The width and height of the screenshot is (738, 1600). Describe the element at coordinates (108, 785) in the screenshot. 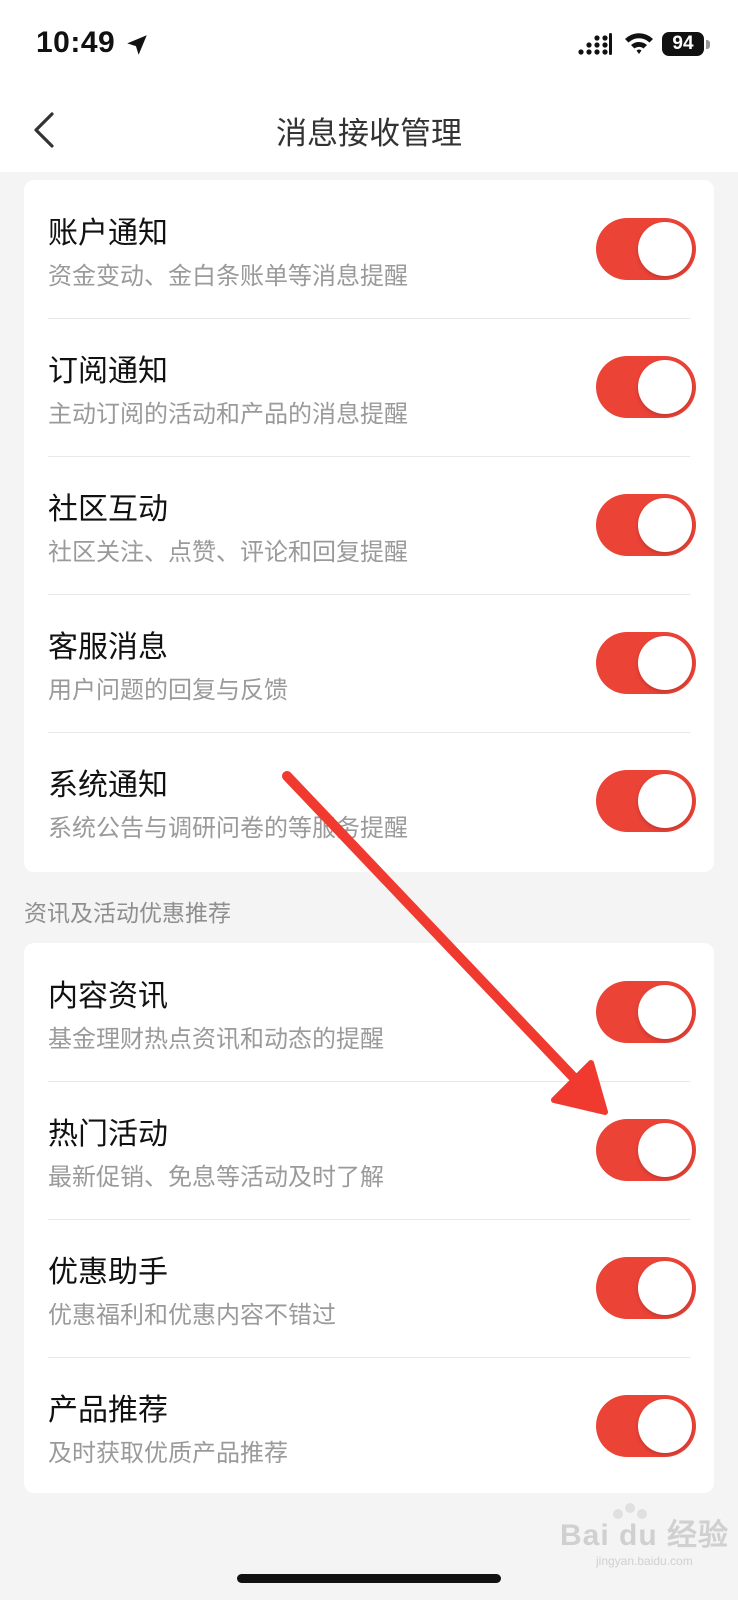

I see `setting-title: 系统通知` at that location.